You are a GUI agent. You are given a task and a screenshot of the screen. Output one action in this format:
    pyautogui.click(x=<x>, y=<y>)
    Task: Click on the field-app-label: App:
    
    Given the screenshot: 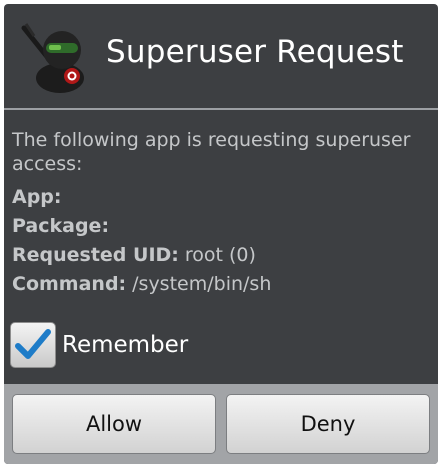 What is the action you would take?
    pyautogui.click(x=37, y=197)
    